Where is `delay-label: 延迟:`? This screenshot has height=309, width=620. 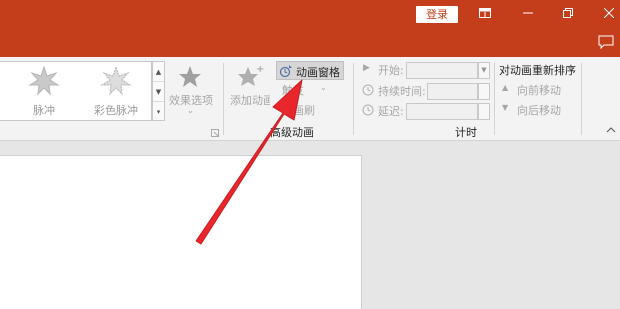 delay-label: 延迟: is located at coordinates (391, 111).